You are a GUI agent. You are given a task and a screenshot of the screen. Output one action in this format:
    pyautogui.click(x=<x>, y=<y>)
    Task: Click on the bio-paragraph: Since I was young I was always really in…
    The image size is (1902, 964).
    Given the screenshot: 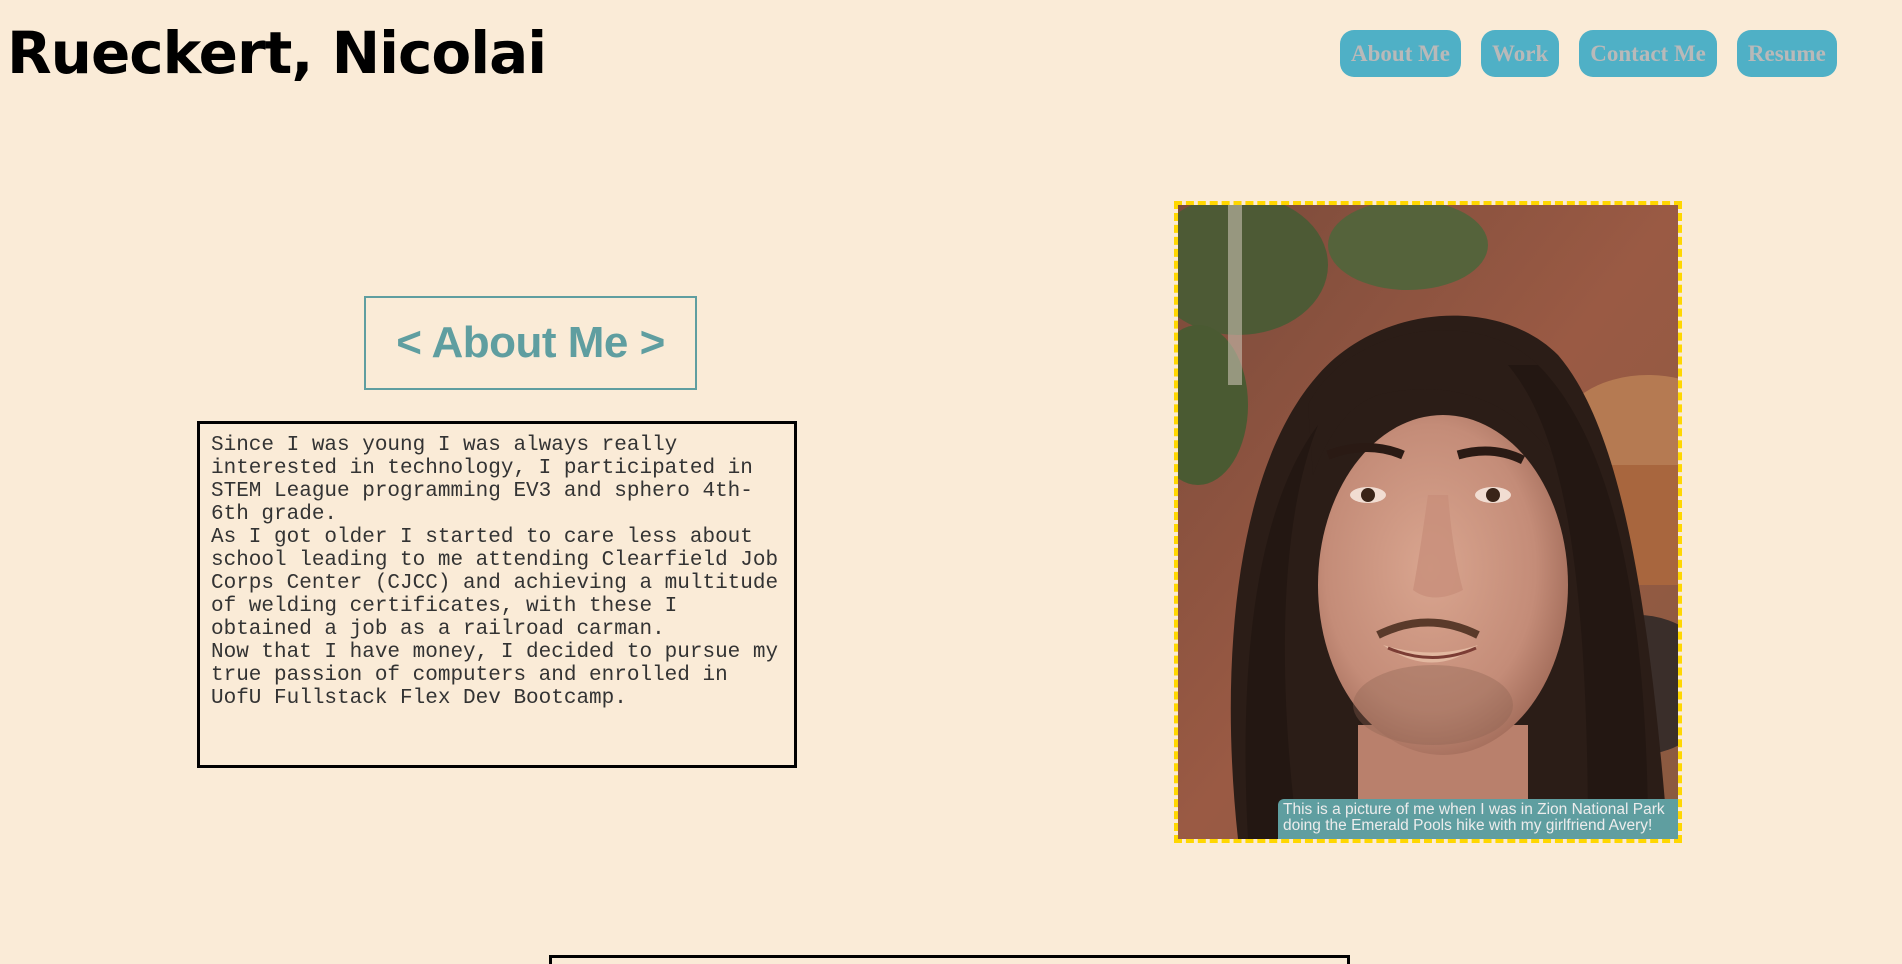 What is the action you would take?
    pyautogui.click(x=482, y=480)
    